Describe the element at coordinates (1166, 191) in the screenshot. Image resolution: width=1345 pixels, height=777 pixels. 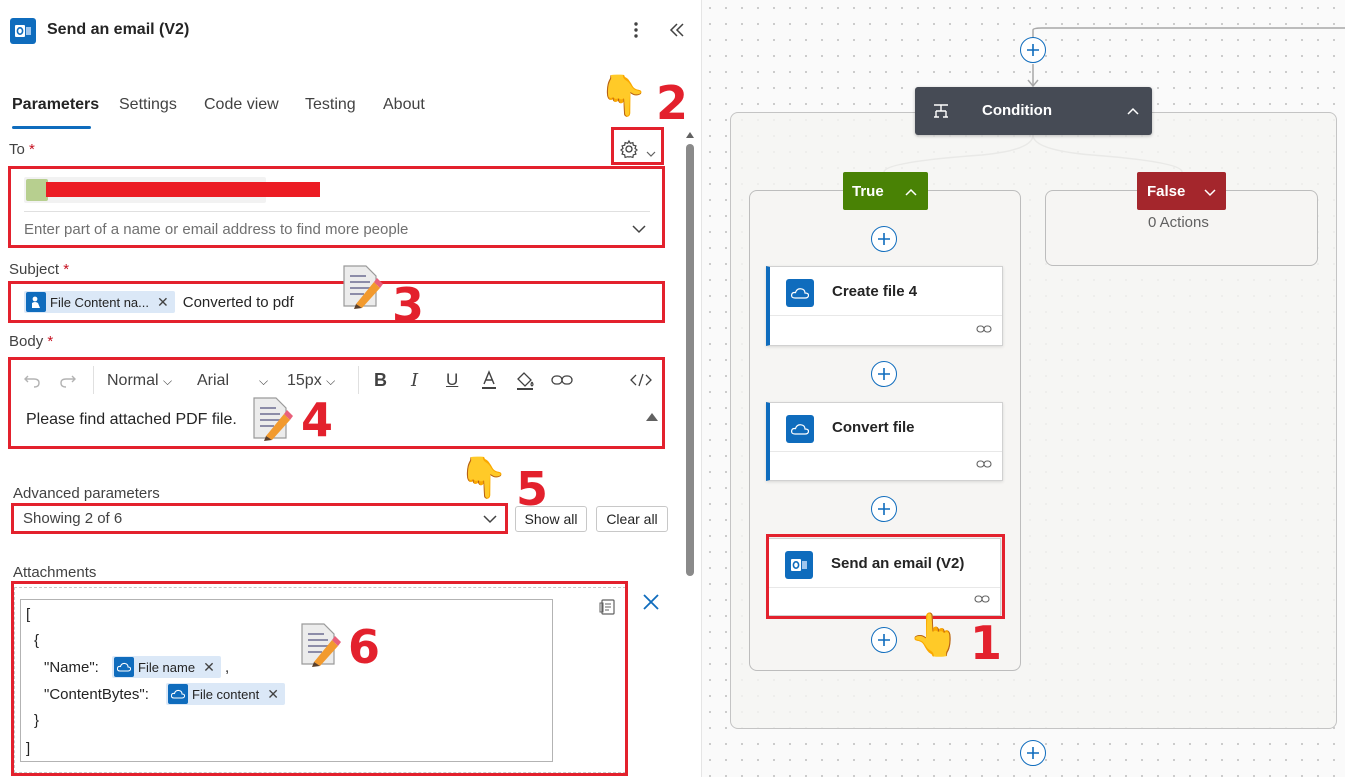
I see `false-label: False` at that location.